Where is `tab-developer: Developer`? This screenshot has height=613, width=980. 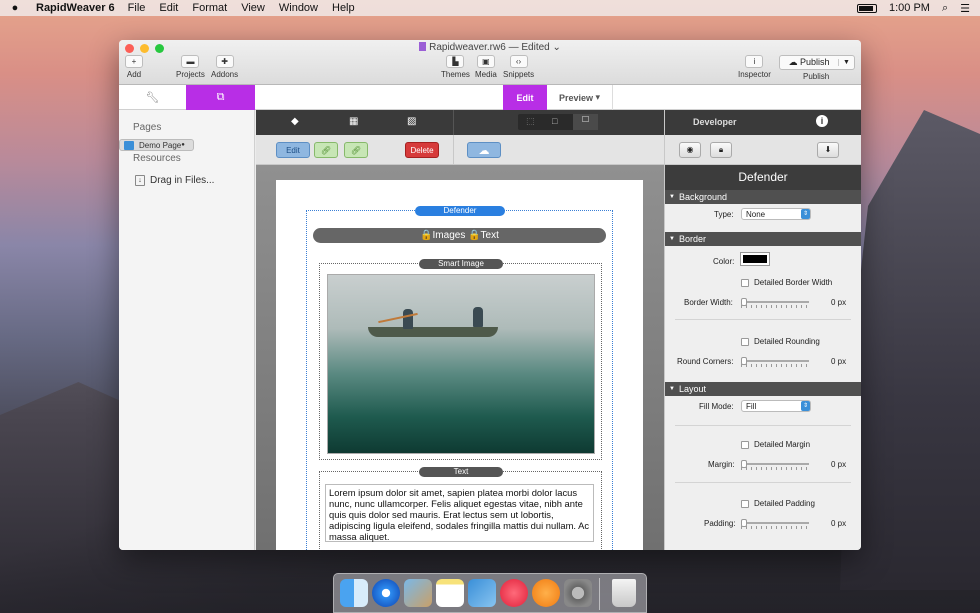 tab-developer: Developer is located at coordinates (715, 122).